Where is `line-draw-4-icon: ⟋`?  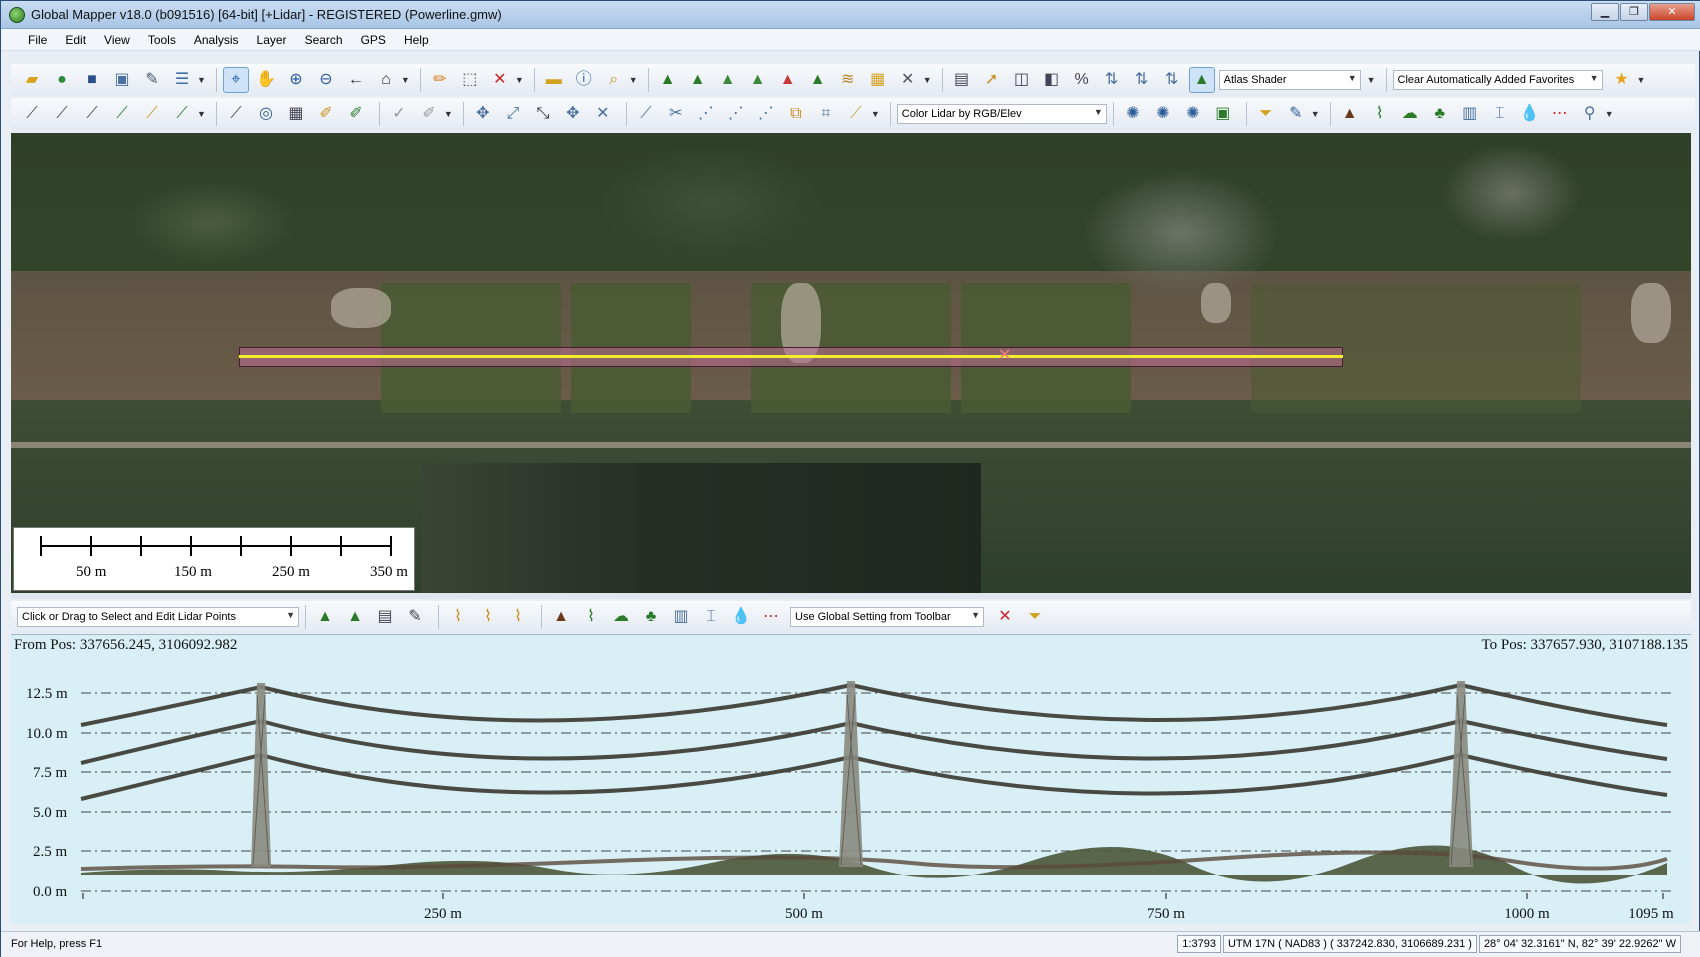
line-draw-4-icon: ⟋ is located at coordinates (122, 114).